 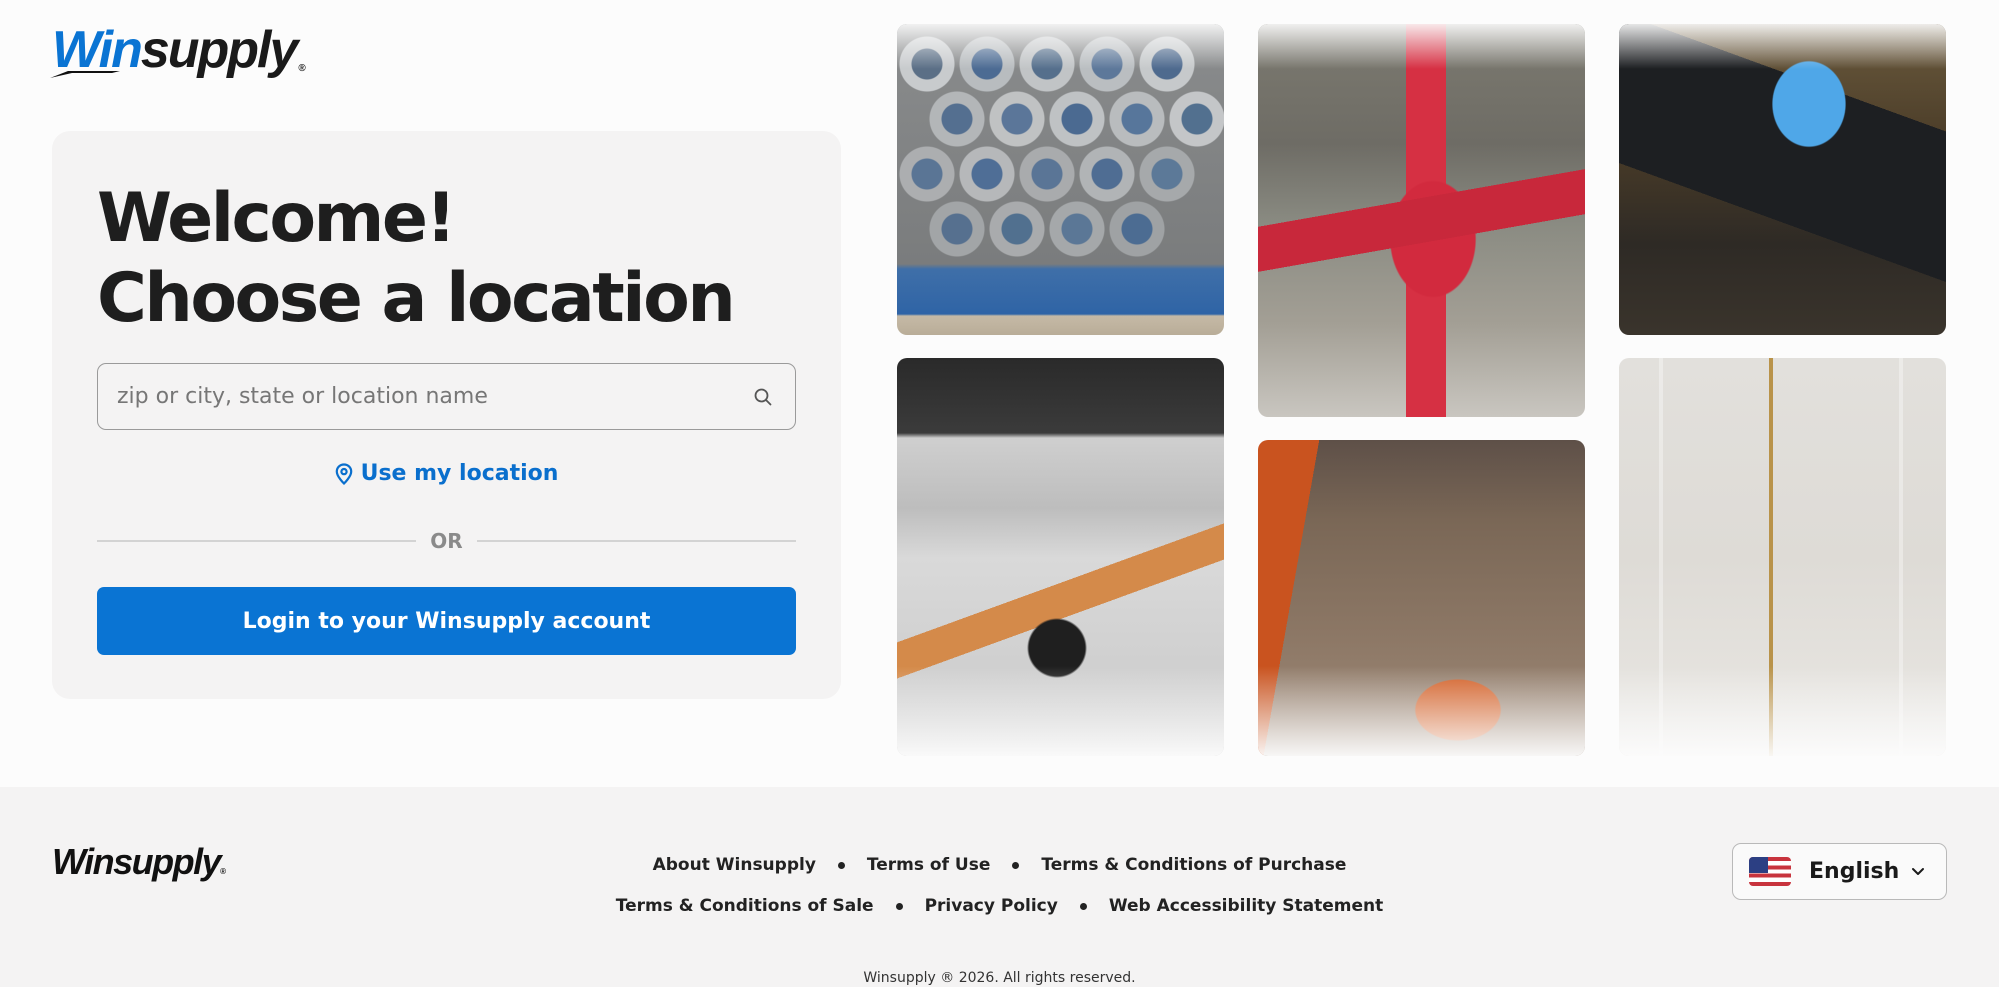 I want to click on location-search-box, so click(x=446, y=396).